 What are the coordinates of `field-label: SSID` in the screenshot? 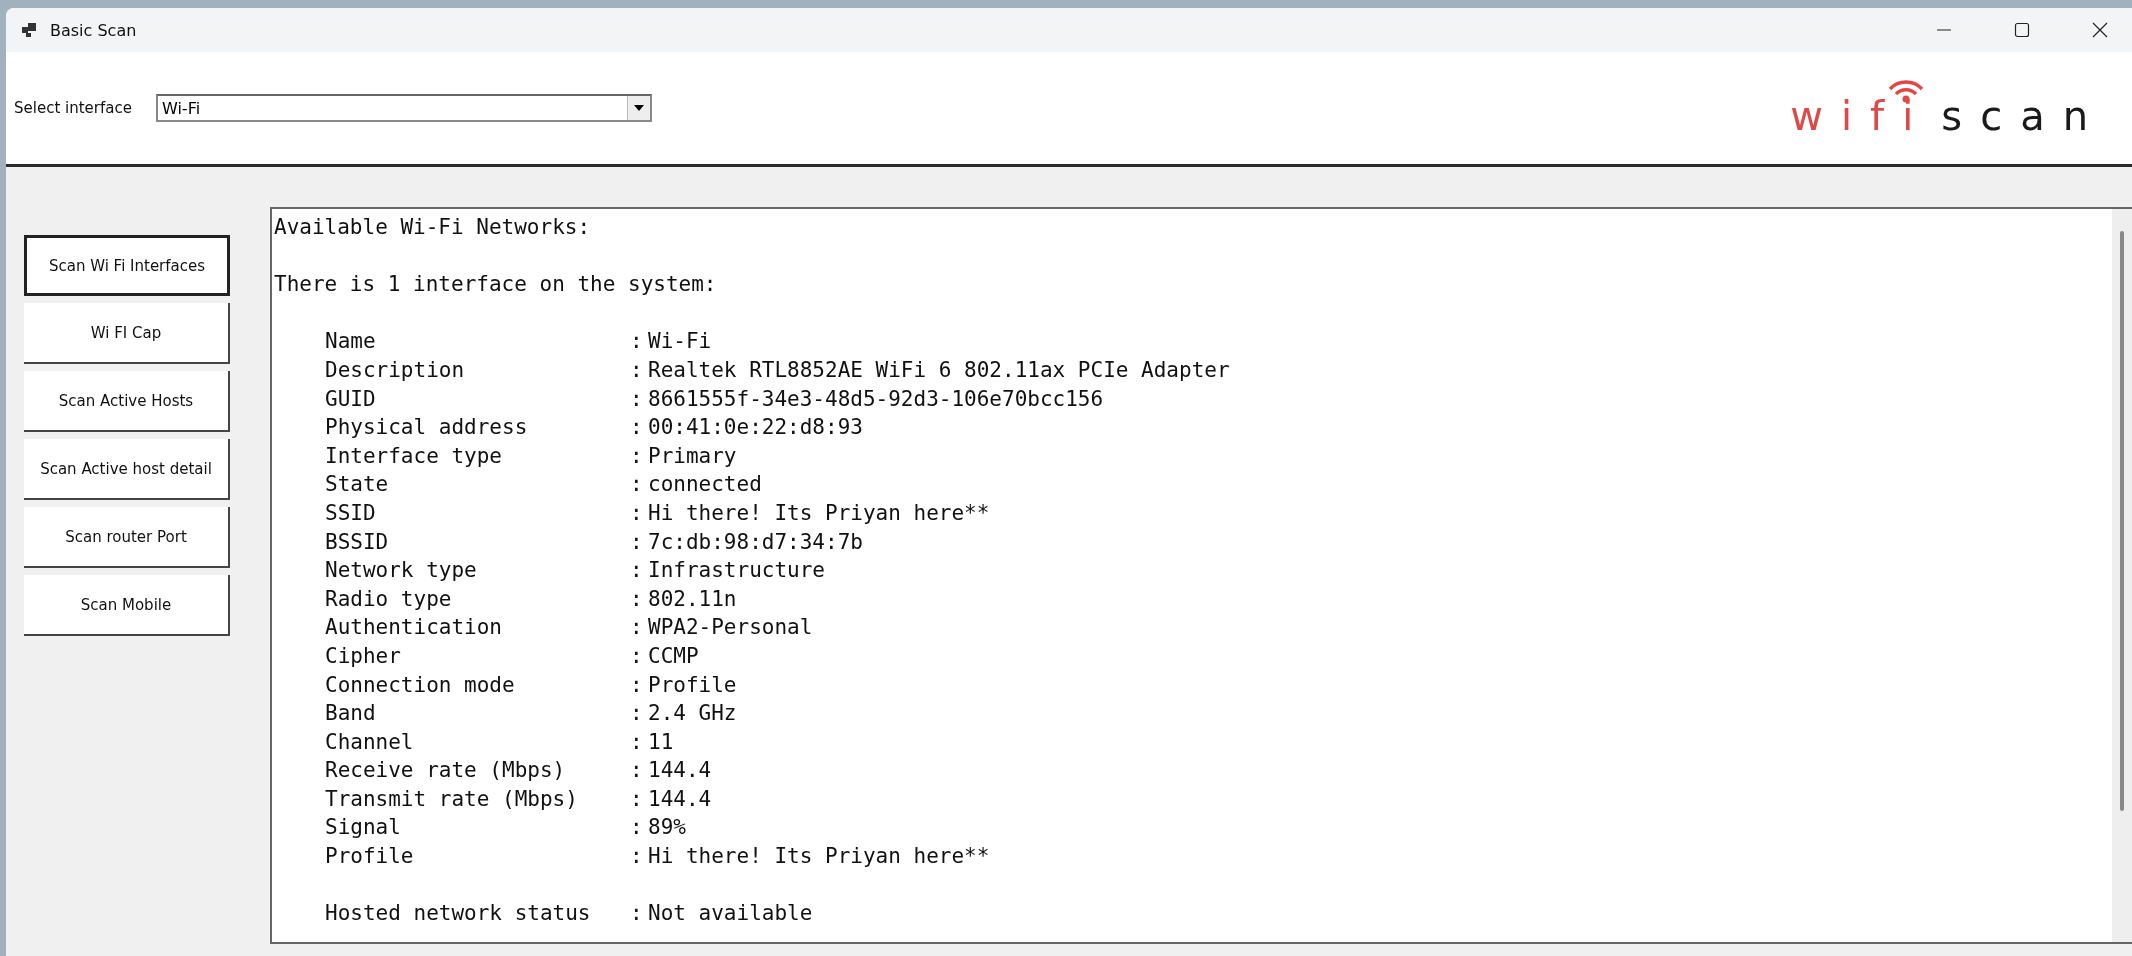 It's located at (351, 513).